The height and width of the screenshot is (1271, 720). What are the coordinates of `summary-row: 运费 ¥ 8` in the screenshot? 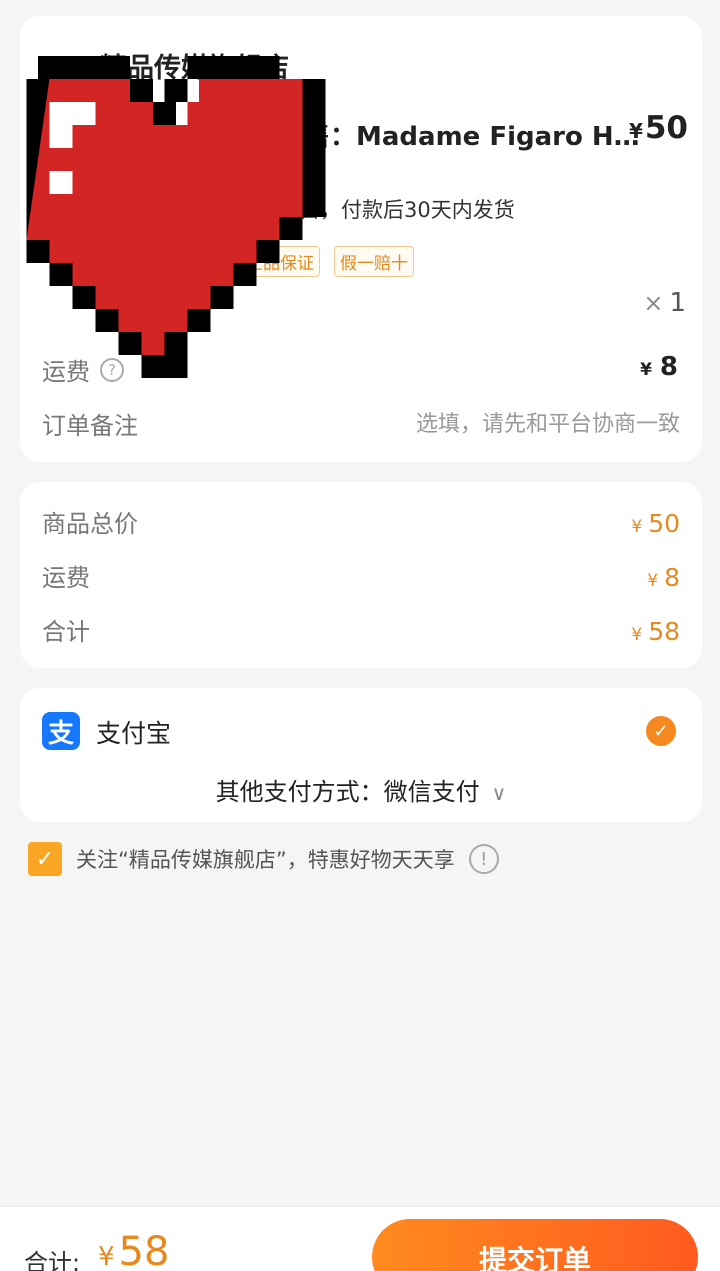 It's located at (361, 575).